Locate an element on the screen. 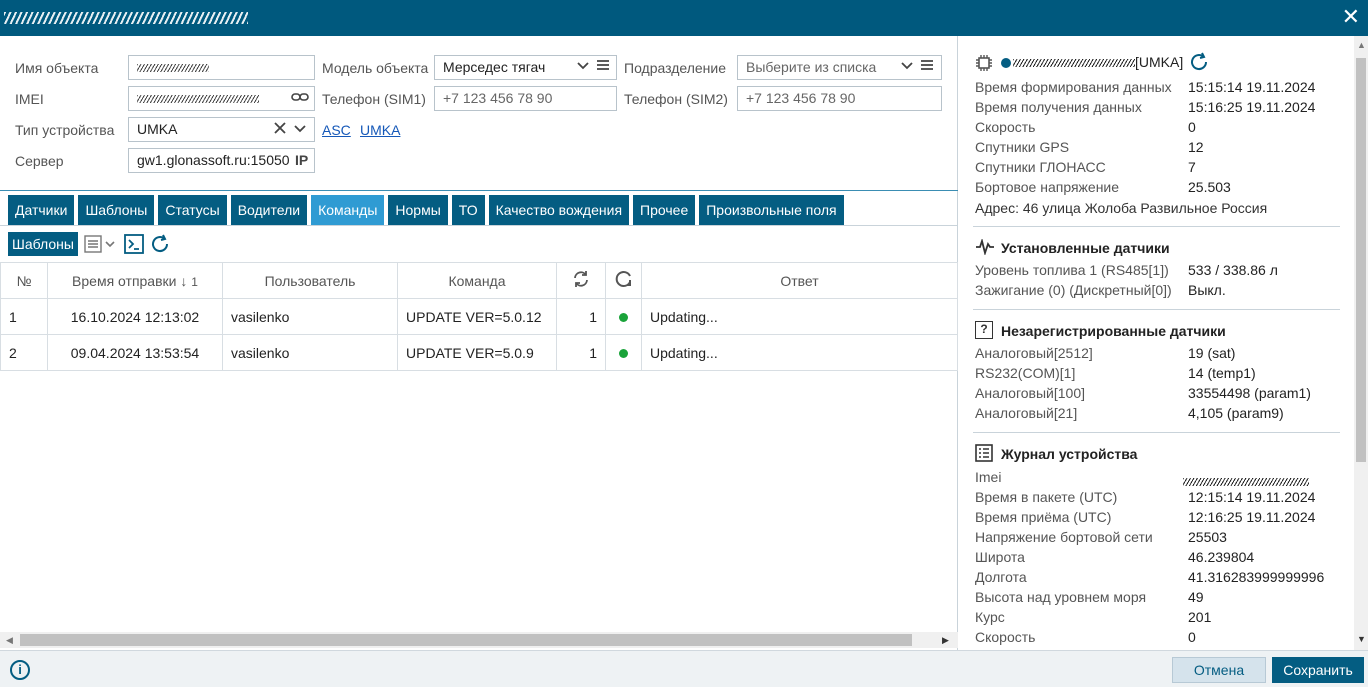 The width and height of the screenshot is (1368, 687). col-sent-time: Время отправки ↓ 1 is located at coordinates (135, 280).